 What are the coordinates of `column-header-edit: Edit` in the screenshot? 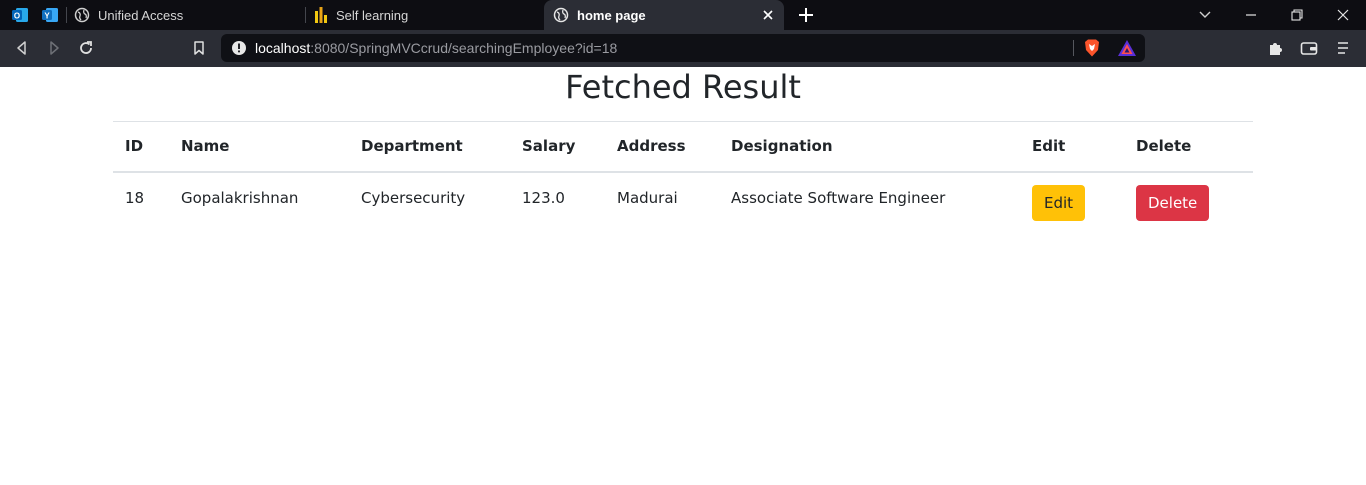 It's located at (1072, 147).